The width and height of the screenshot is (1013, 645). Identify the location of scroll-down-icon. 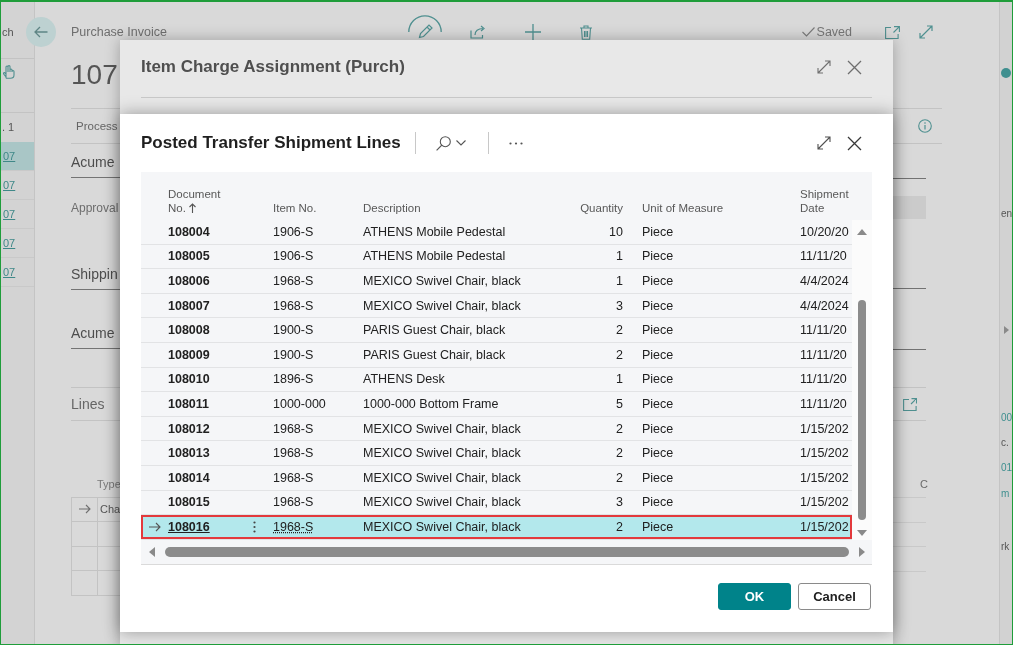
(862, 533).